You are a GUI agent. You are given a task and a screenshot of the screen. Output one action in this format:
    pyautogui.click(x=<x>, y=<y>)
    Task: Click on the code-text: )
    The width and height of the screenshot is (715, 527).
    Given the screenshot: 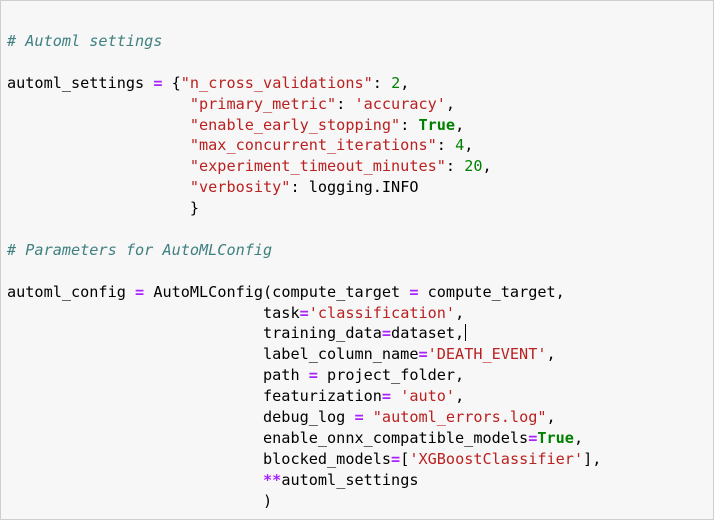 What is the action you would take?
    pyautogui.click(x=140, y=500)
    